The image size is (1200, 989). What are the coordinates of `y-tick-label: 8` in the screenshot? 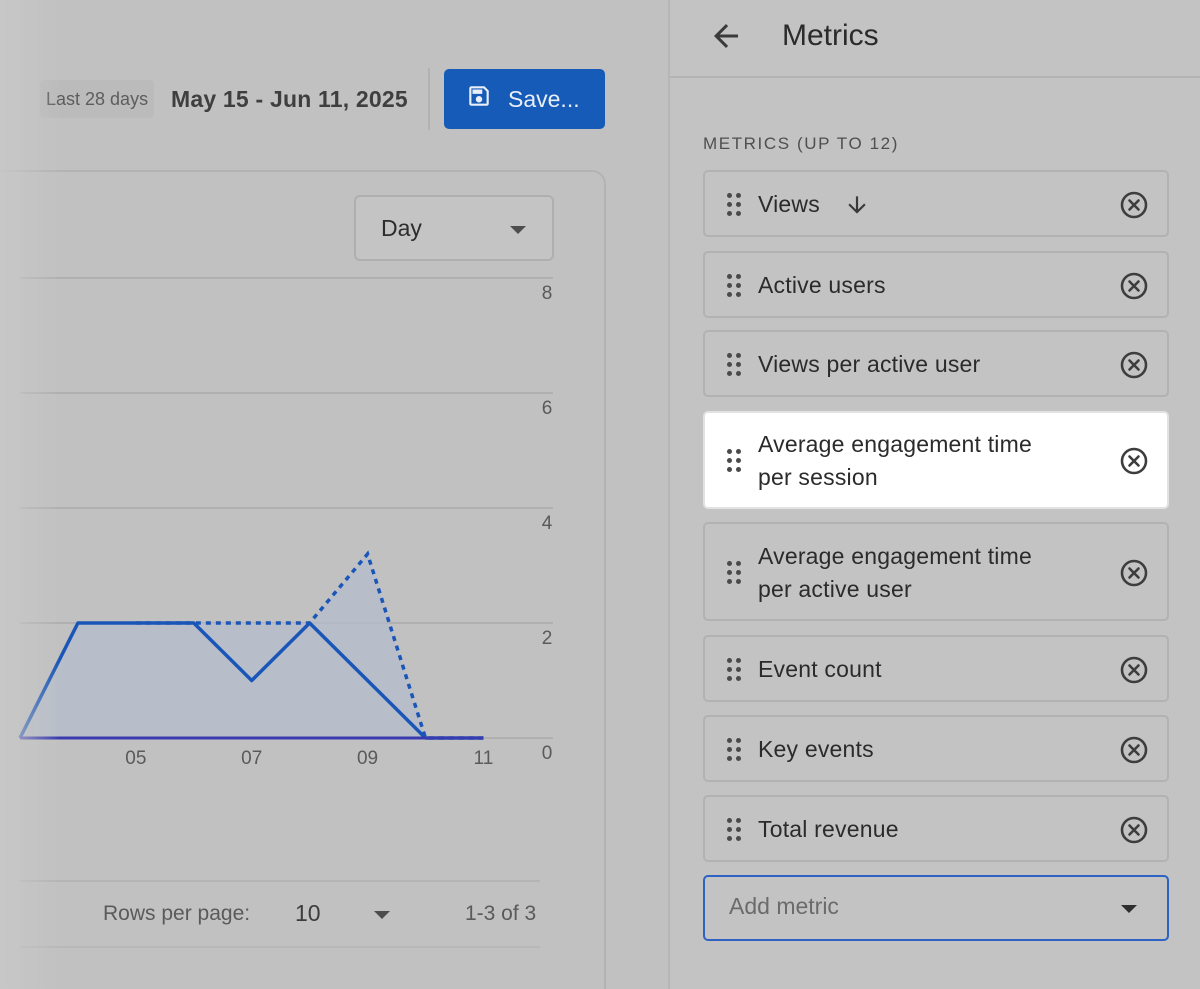 It's located at (547, 293).